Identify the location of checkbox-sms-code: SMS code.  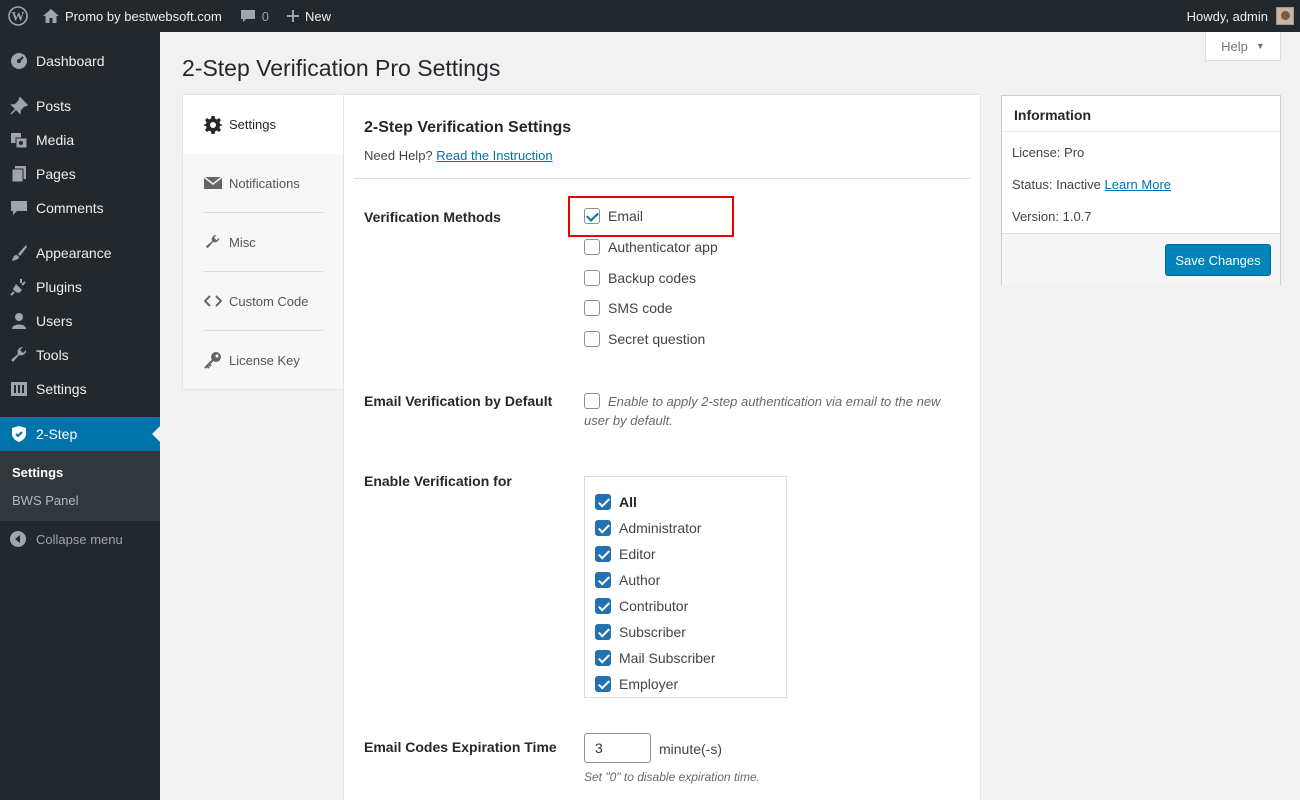
(628, 308).